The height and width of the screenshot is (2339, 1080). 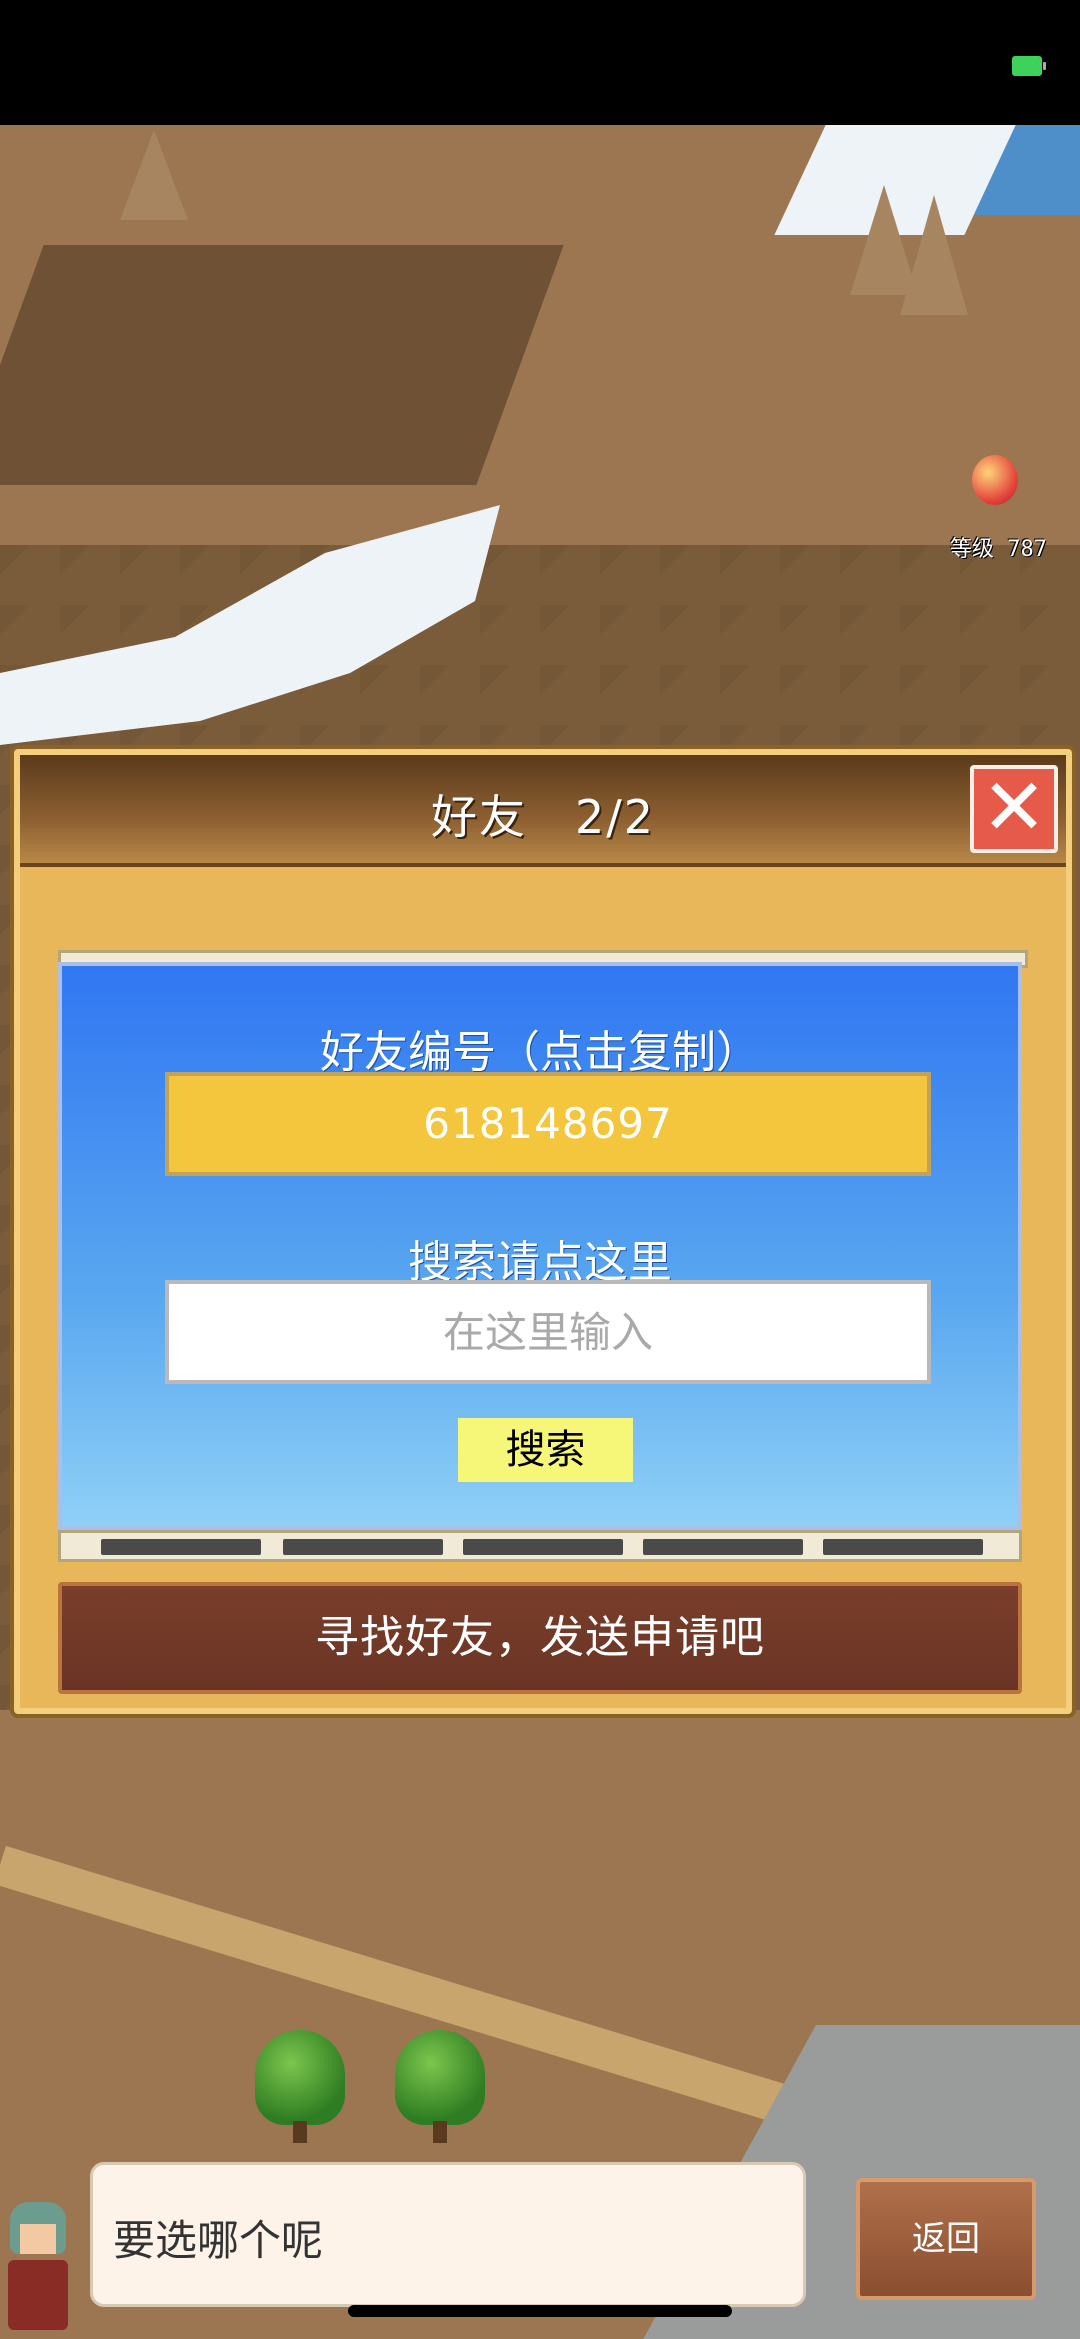 What do you see at coordinates (548, 1124) in the screenshot?
I see `friend-code-copy-button: 618148697` at bounding box center [548, 1124].